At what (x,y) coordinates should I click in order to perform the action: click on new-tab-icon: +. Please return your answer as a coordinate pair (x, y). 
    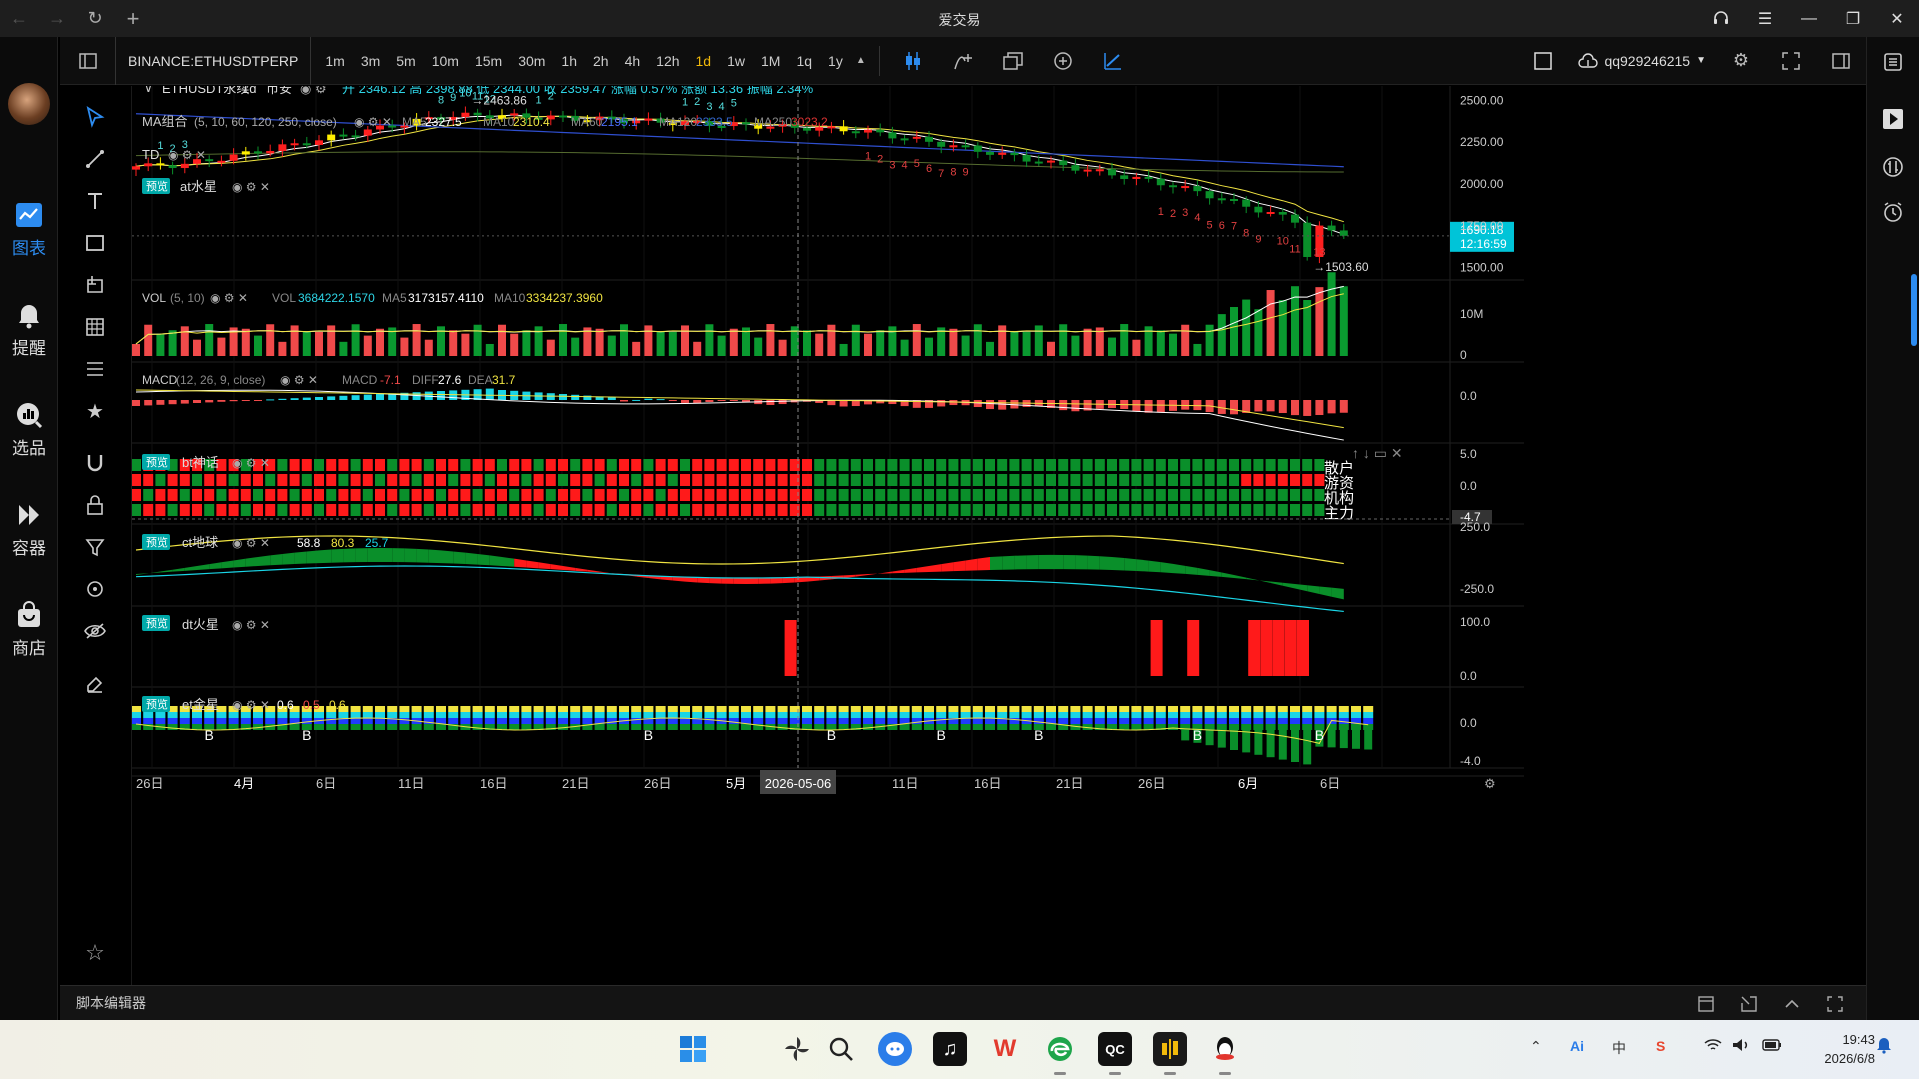
    Looking at the image, I should click on (133, 18).